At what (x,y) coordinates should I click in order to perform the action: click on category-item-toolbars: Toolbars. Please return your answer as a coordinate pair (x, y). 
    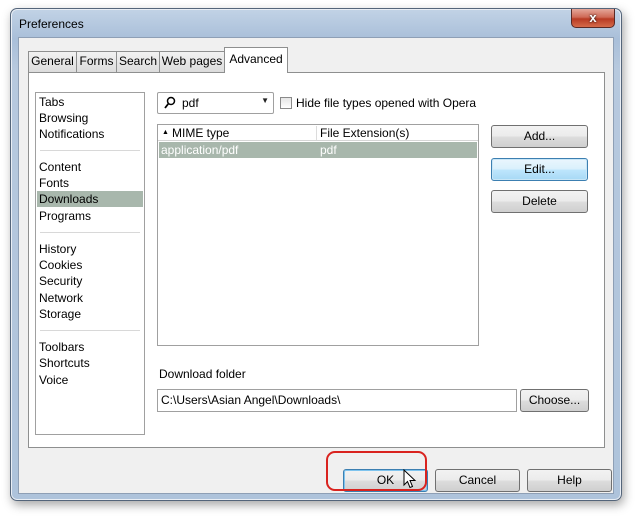
    Looking at the image, I should click on (90, 347).